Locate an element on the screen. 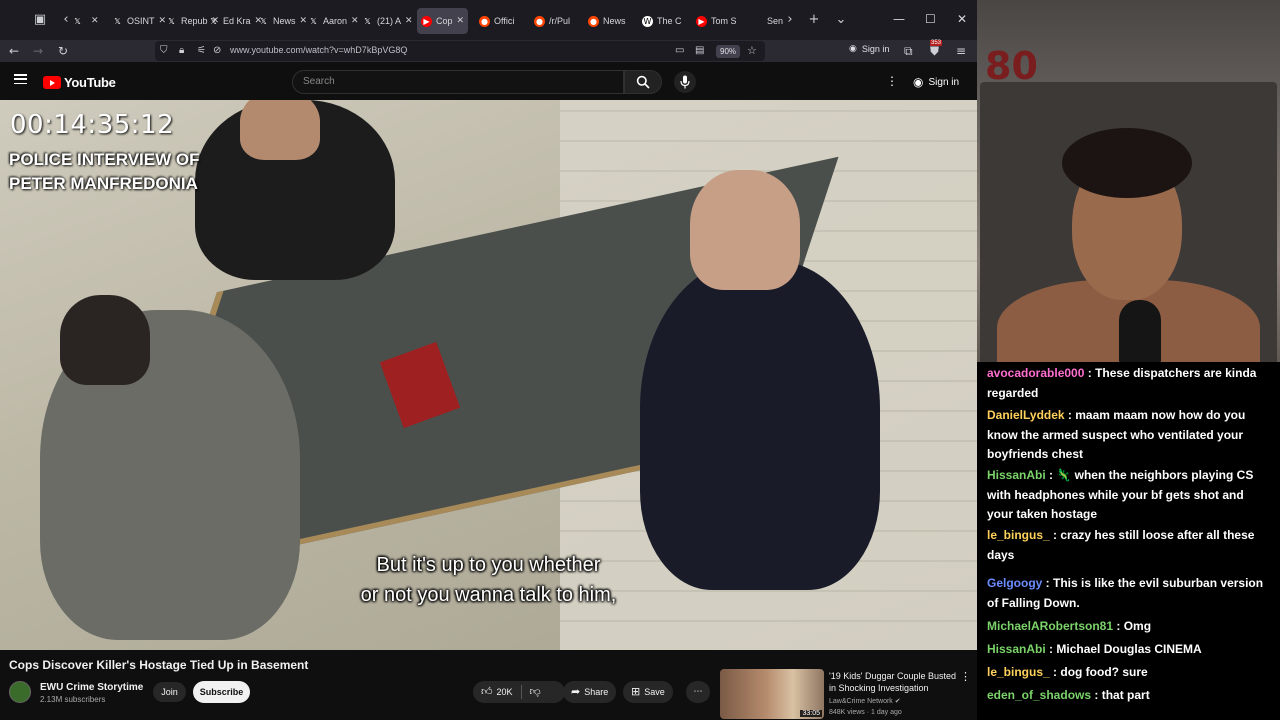 The width and height of the screenshot is (1280, 720). youtube-sign-in-button: ◉ Sign in is located at coordinates (936, 82).